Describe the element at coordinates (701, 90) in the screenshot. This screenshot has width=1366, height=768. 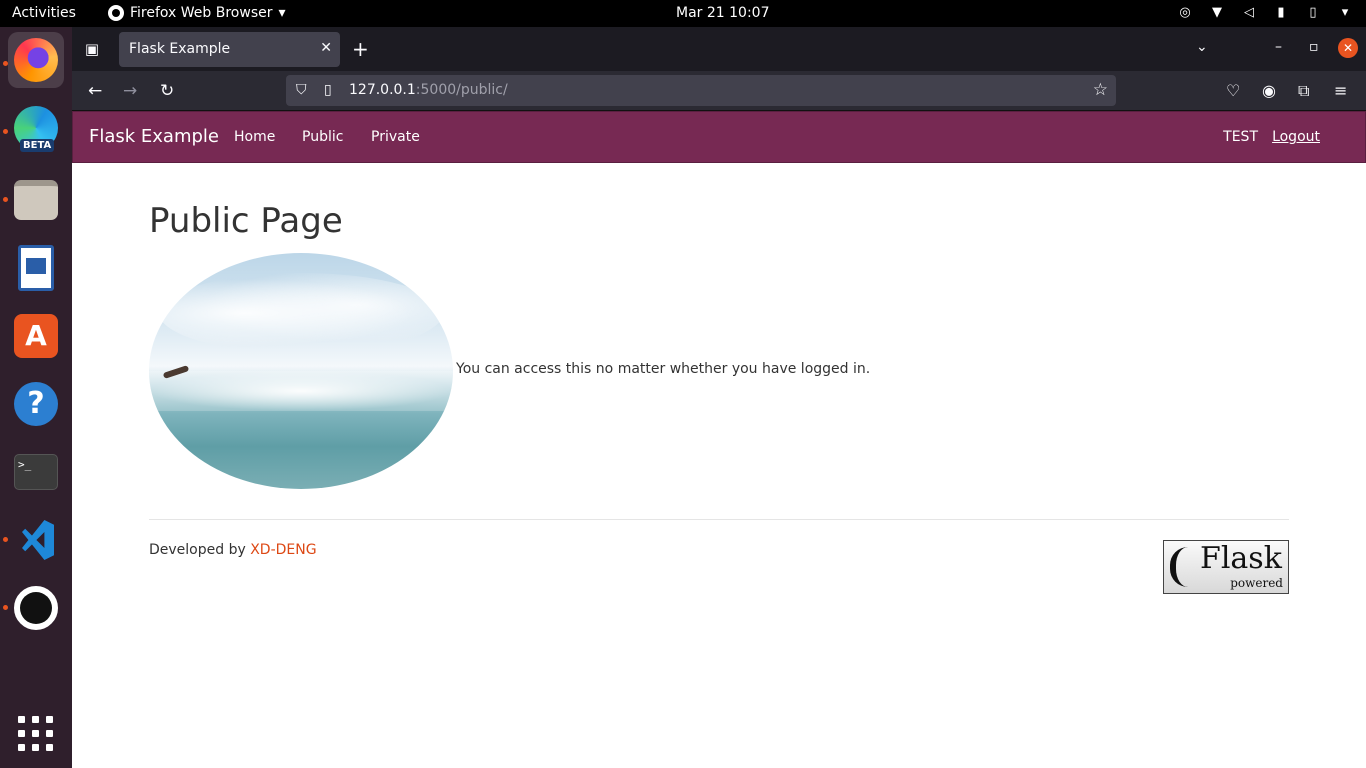
I see `url-bar: ⛉ ▯ 127.0.0.1:5000/public/ ☆` at that location.